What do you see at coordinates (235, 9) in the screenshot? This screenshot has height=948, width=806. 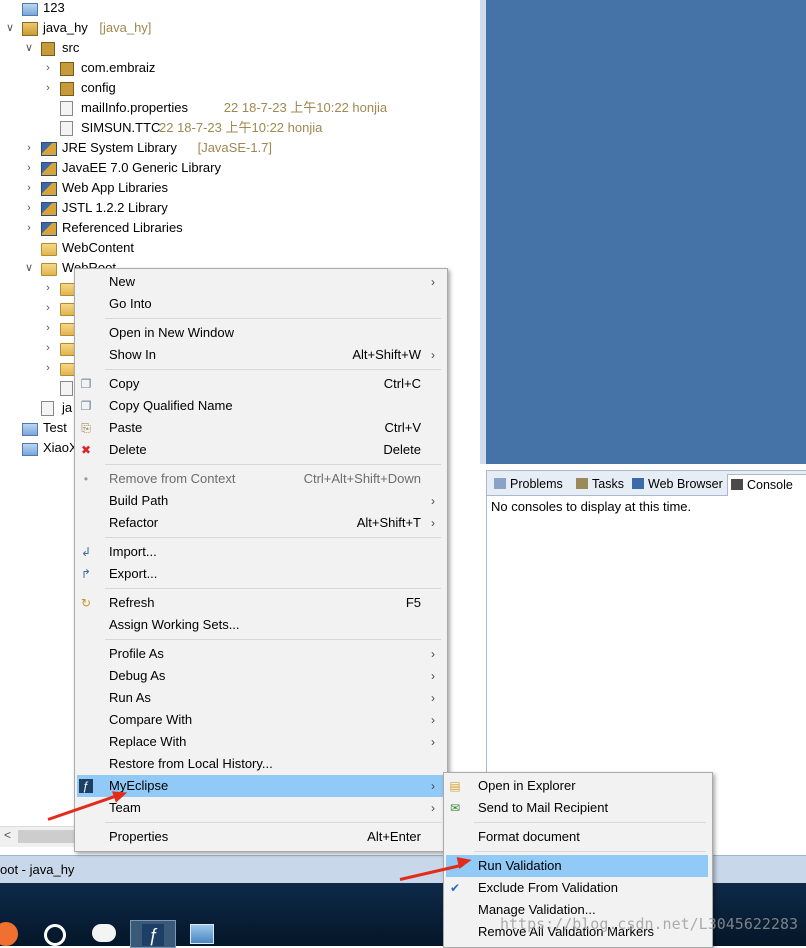 I see `tree-item: 123` at bounding box center [235, 9].